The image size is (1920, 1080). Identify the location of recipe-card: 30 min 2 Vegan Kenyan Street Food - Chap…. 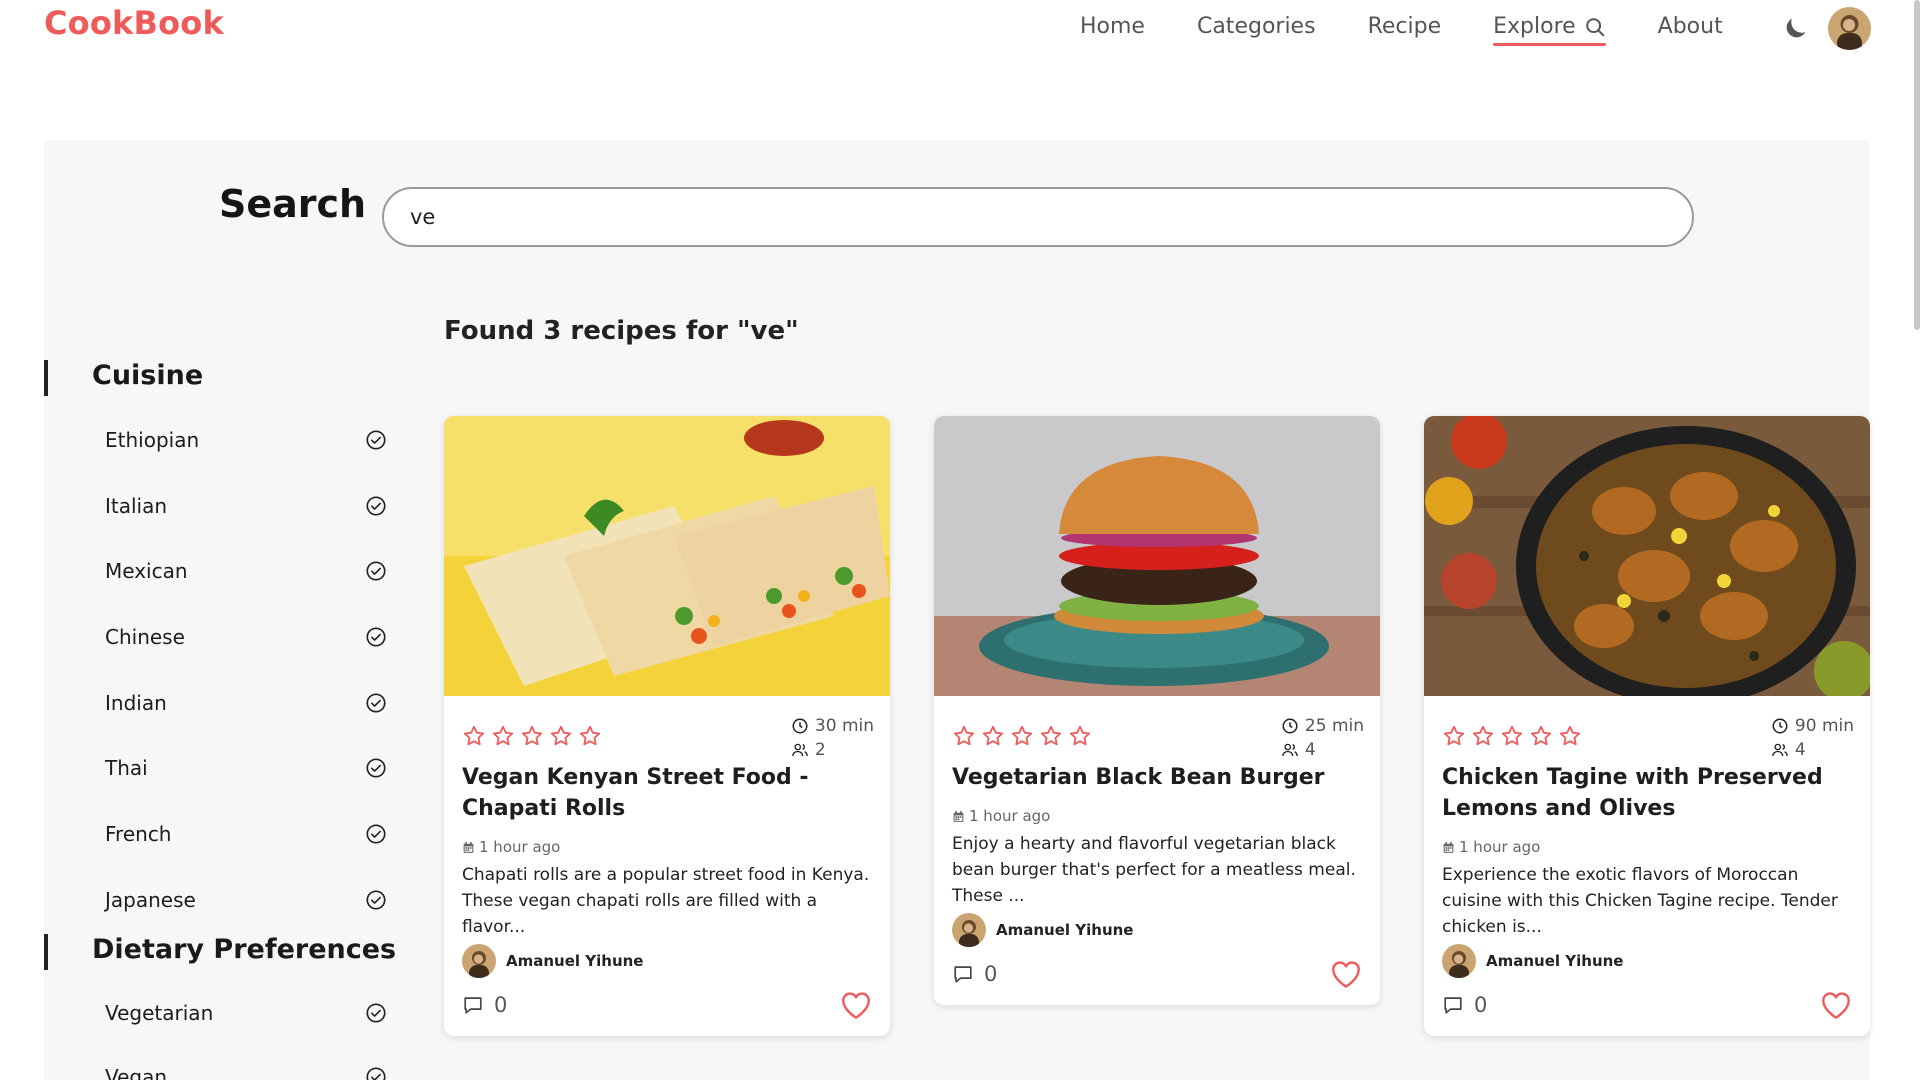
(667, 726).